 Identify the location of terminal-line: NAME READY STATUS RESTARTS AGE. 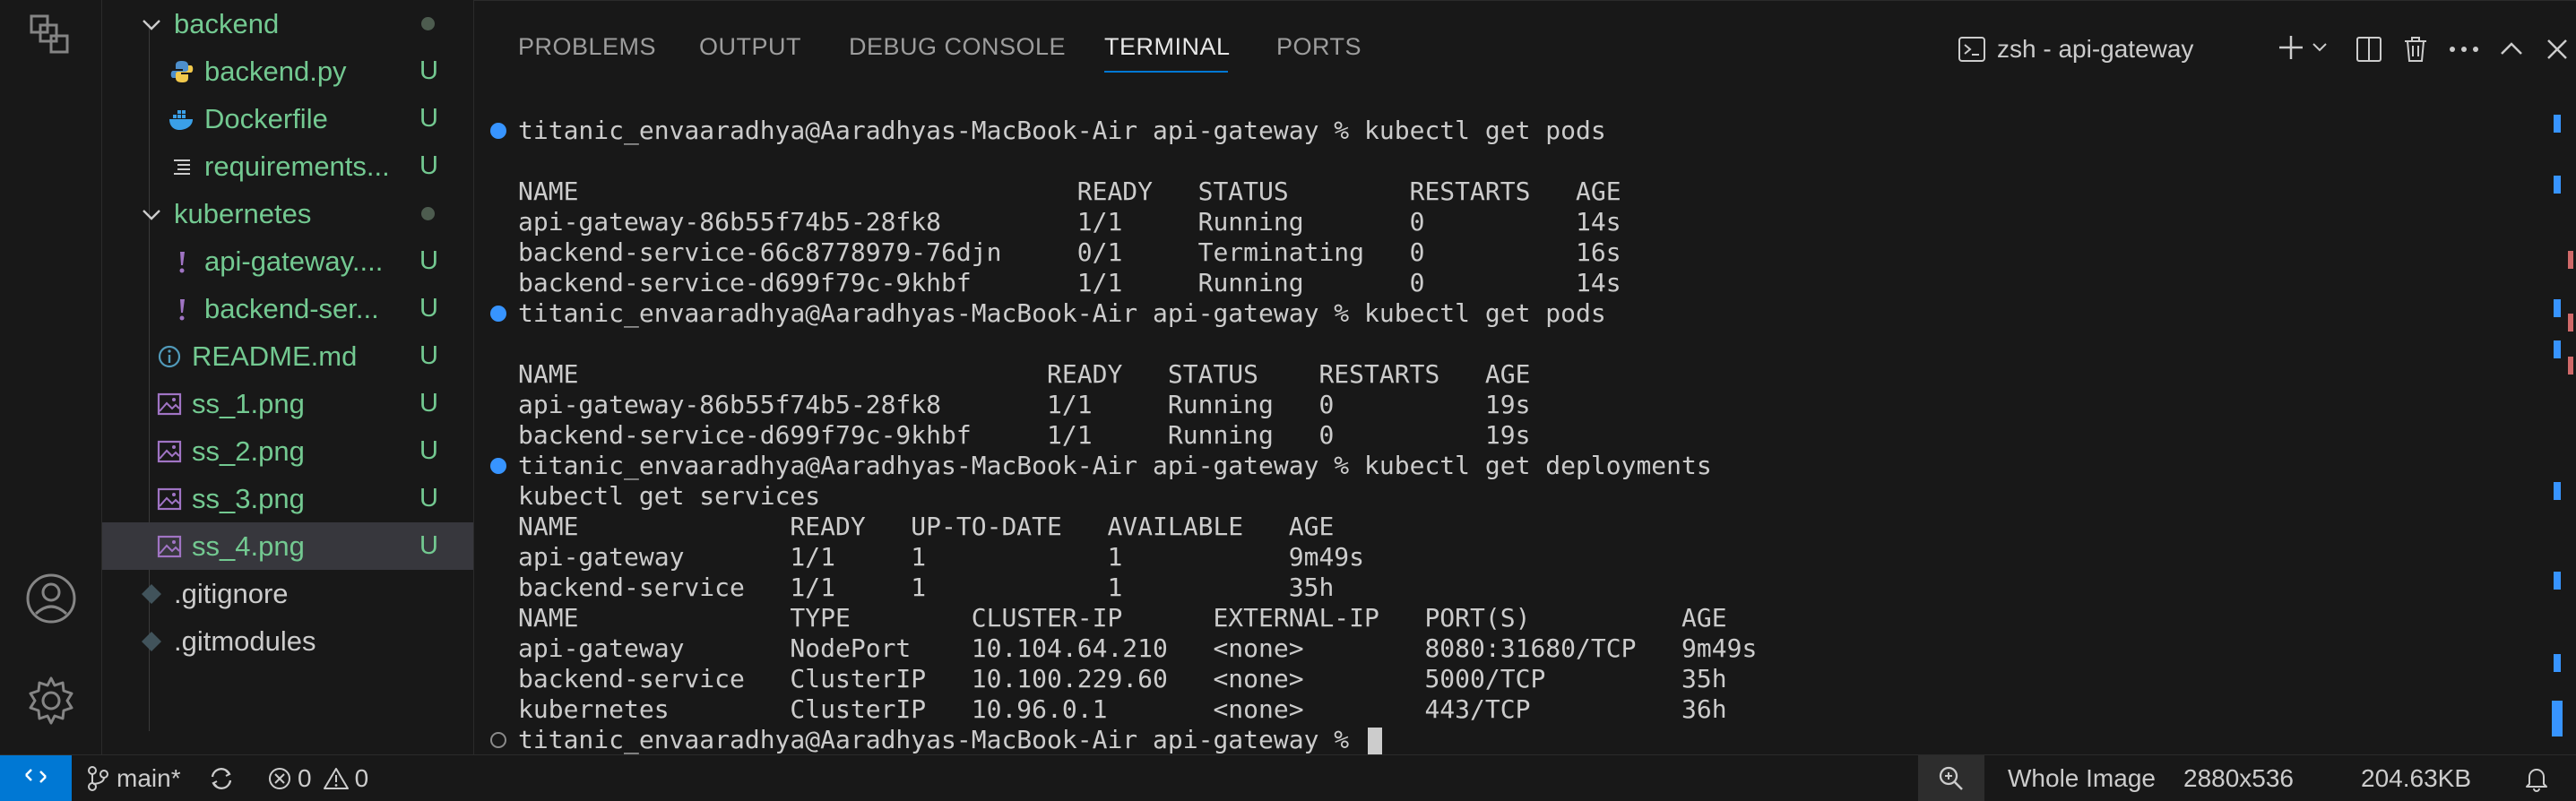
(1069, 192).